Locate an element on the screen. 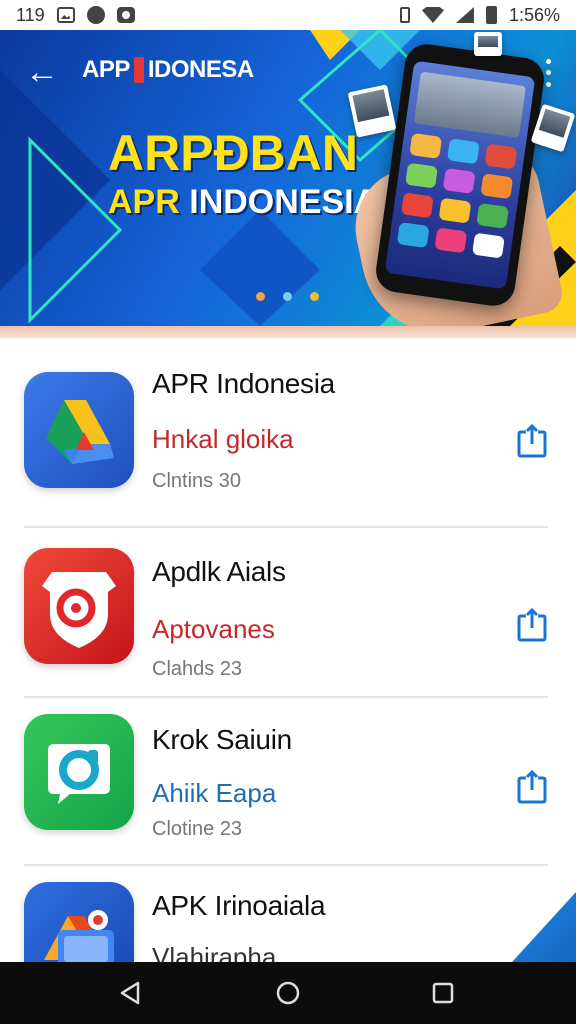 The width and height of the screenshot is (576, 1024). status-right: 1:56% is located at coordinates (479, 15).